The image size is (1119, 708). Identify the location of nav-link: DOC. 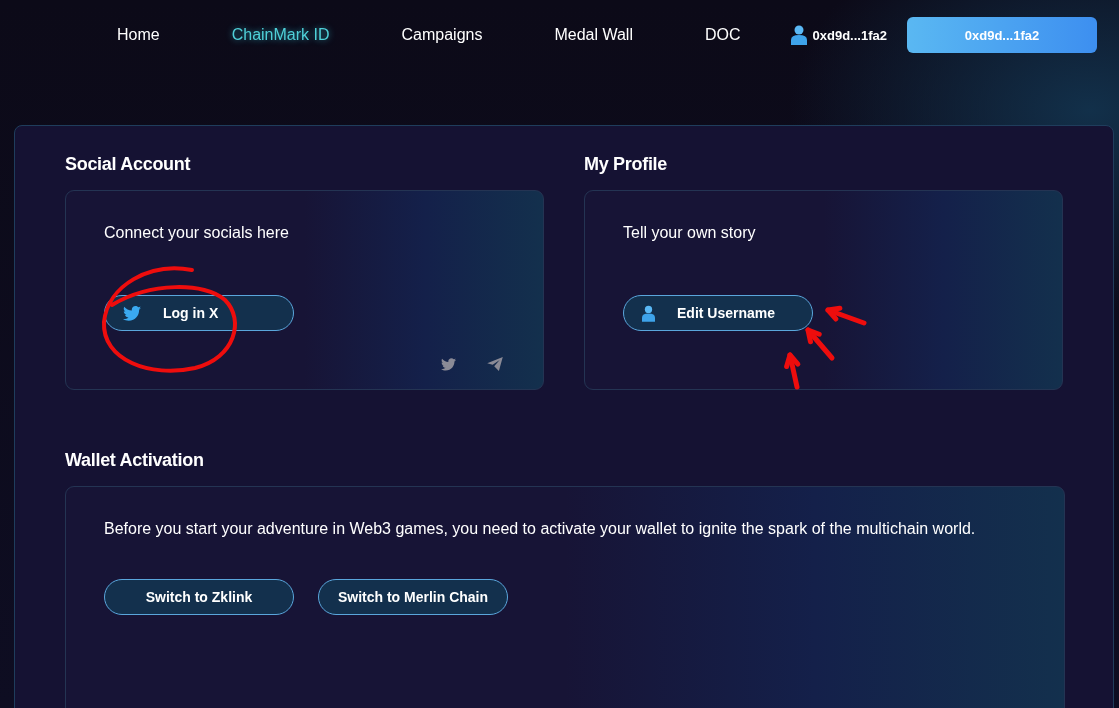
(723, 35).